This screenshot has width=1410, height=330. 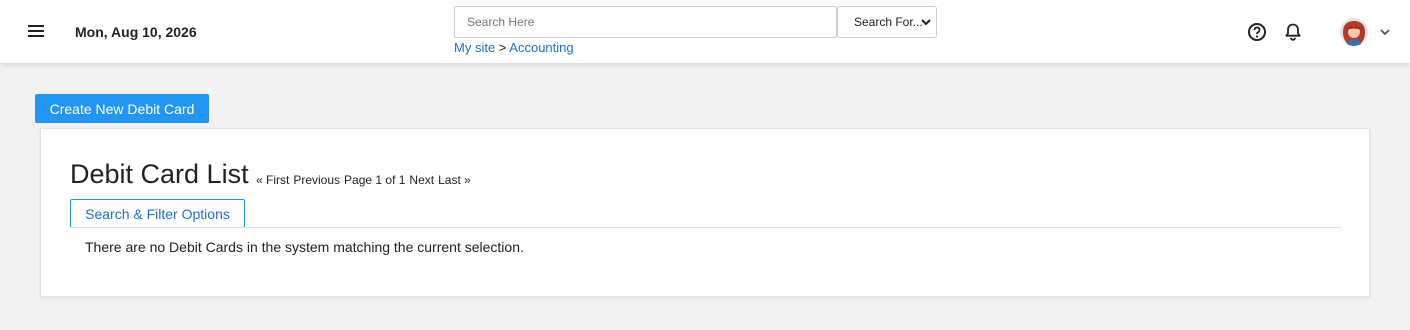 I want to click on pager-first: « First, so click(x=272, y=180).